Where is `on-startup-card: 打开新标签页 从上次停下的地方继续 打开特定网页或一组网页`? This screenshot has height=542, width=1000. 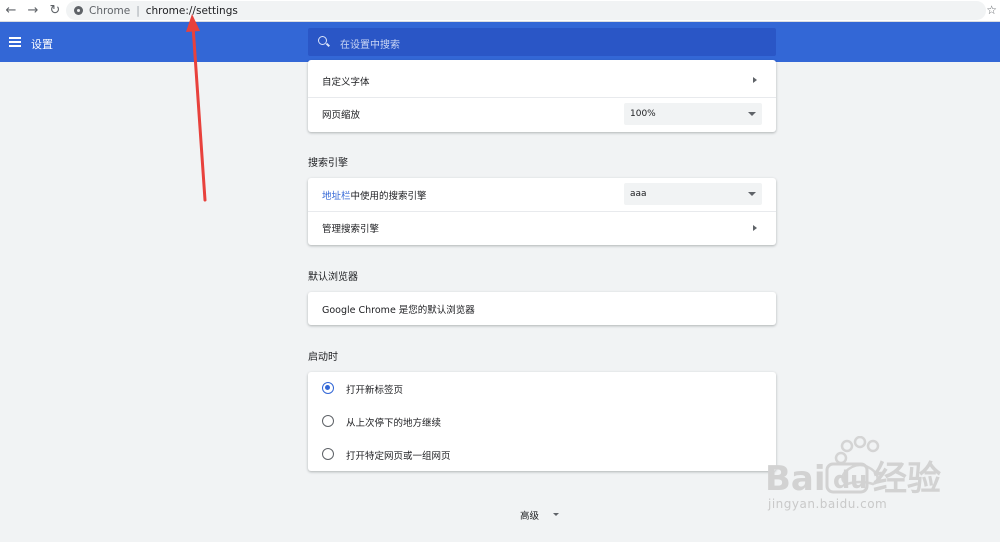
on-startup-card: 打开新标签页 从上次停下的地方继续 打开特定网页或一组网页 is located at coordinates (542, 421).